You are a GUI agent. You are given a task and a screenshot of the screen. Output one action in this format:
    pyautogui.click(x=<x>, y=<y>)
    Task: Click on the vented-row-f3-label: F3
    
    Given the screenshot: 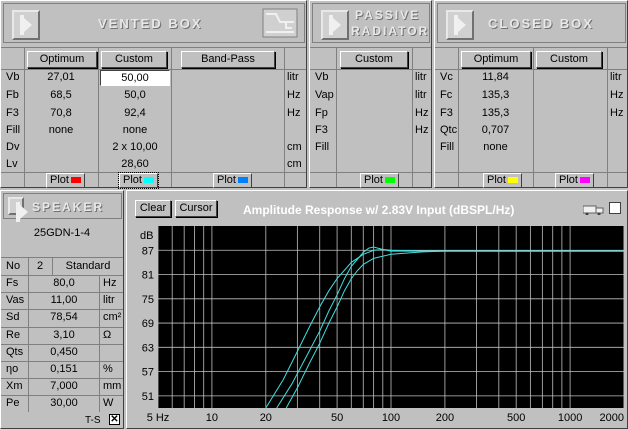 What is the action you would take?
    pyautogui.click(x=12, y=113)
    